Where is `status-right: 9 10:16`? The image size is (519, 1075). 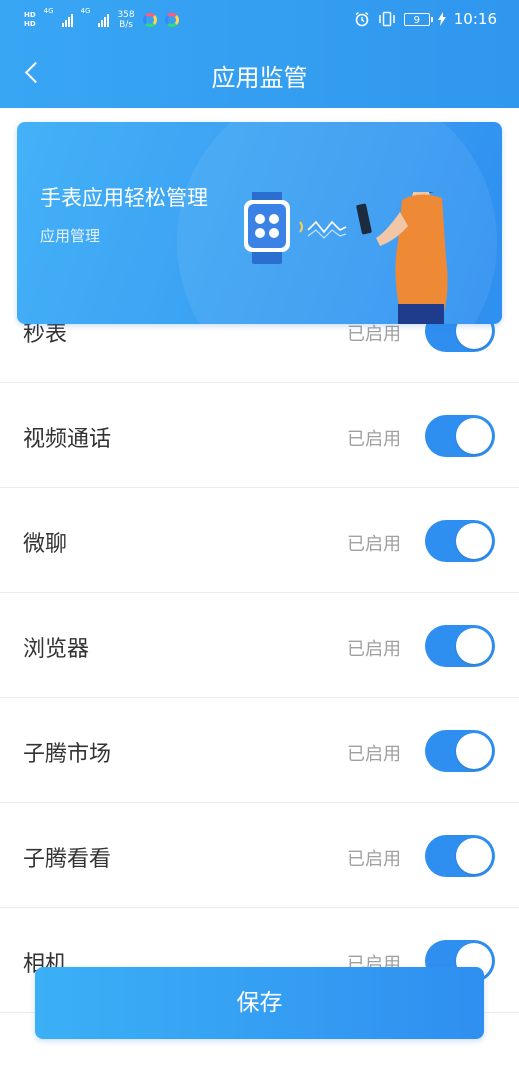 status-right: 9 10:16 is located at coordinates (425, 19).